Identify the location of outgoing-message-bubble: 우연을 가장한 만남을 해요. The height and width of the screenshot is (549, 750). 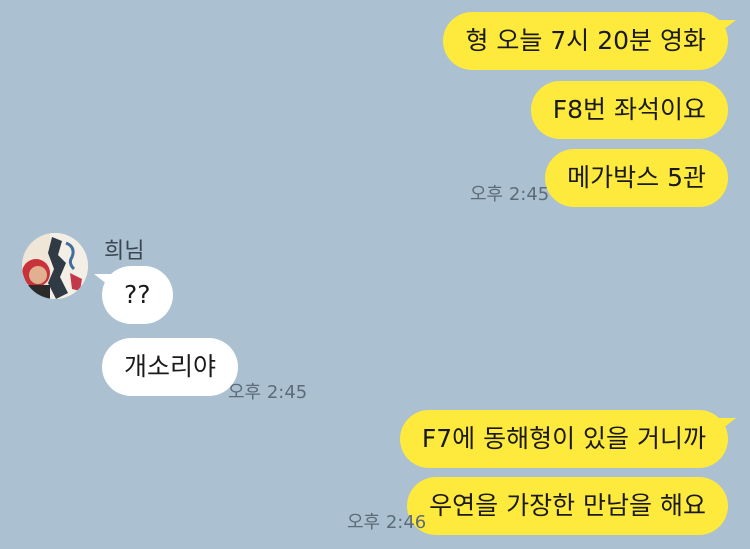
(567, 506).